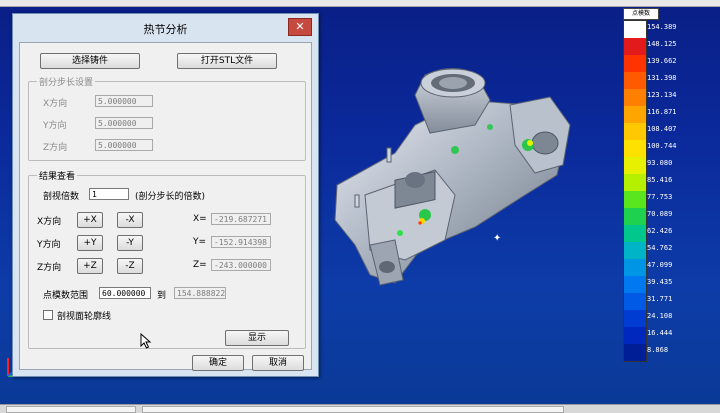 The width and height of the screenshot is (720, 413). What do you see at coordinates (125, 293) in the screenshot?
I see `range-from-field: 60.000000` at bounding box center [125, 293].